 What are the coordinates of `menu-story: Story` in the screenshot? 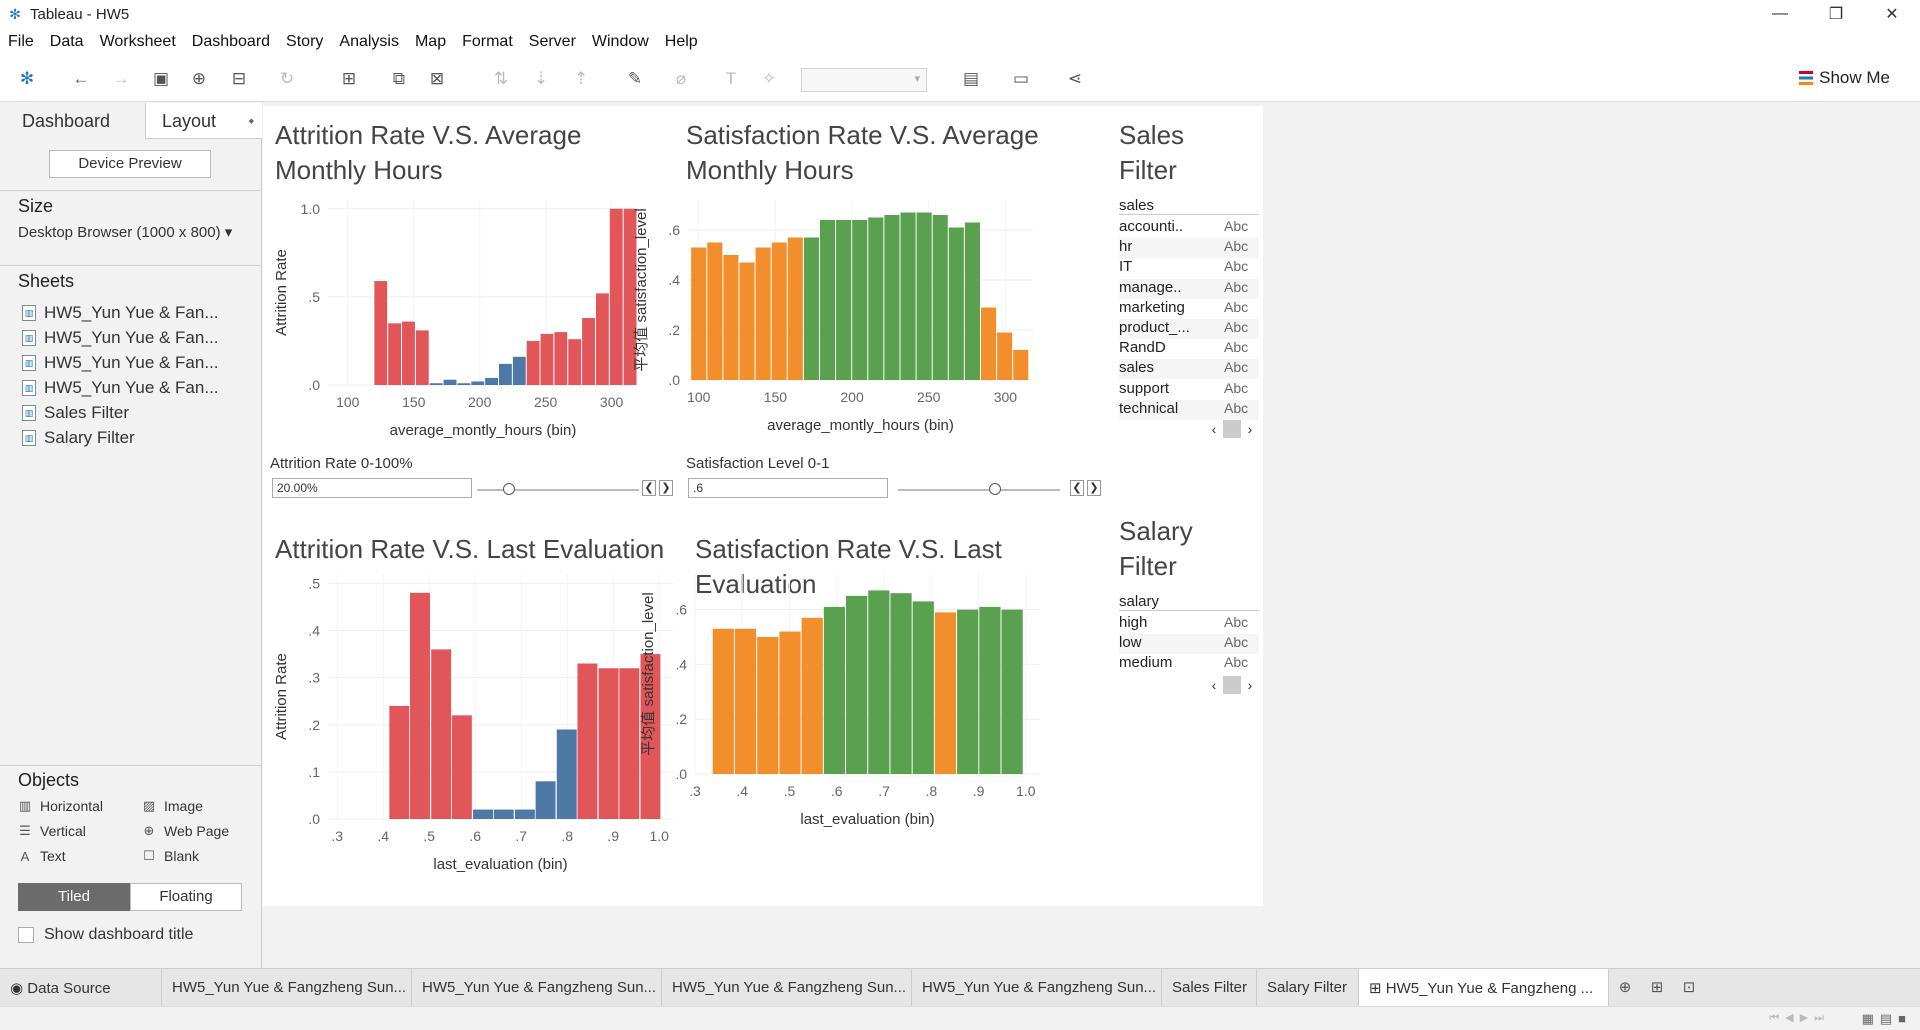 It's located at (304, 42).